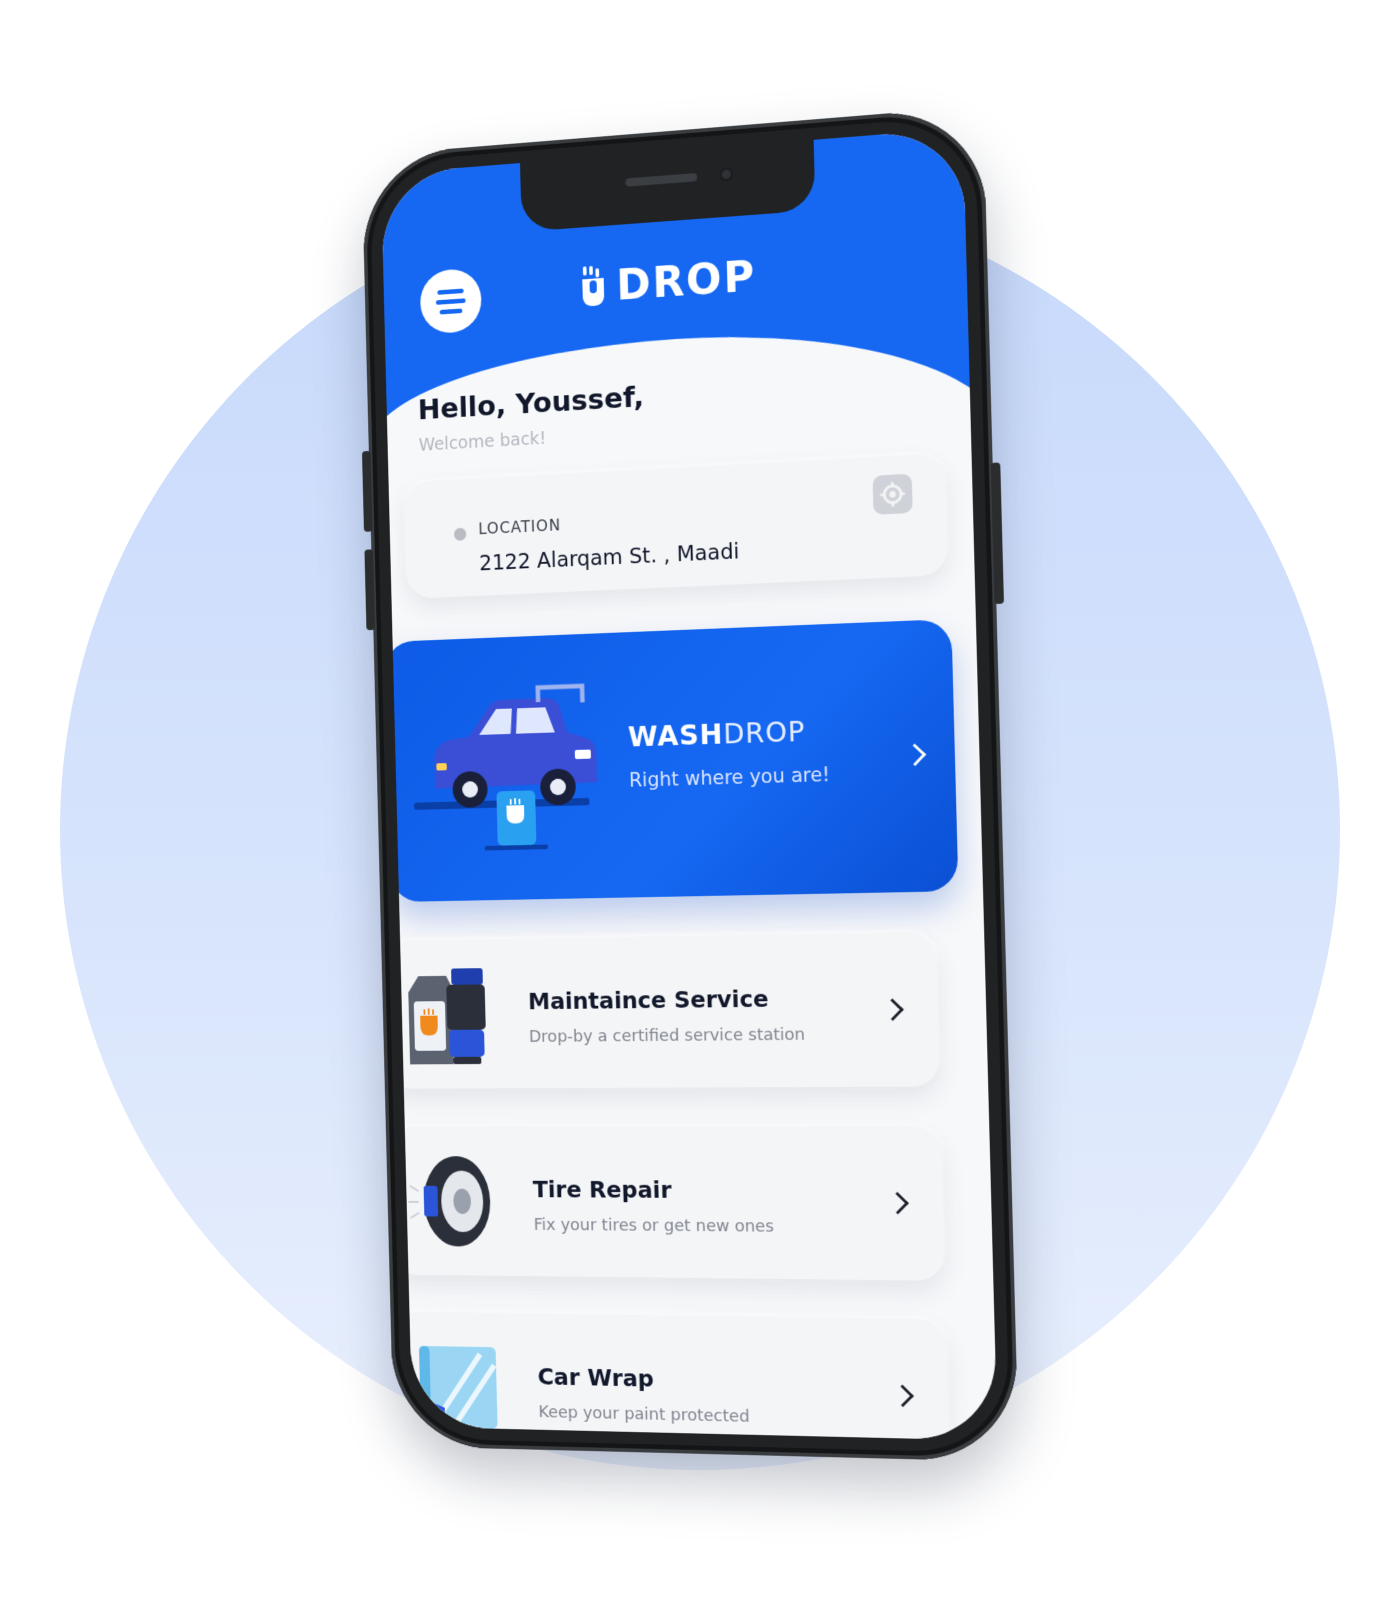 This screenshot has height=1622, width=1400. Describe the element at coordinates (531, 417) in the screenshot. I see `greeting: Hello, Youssef, Welcome back!` at that location.